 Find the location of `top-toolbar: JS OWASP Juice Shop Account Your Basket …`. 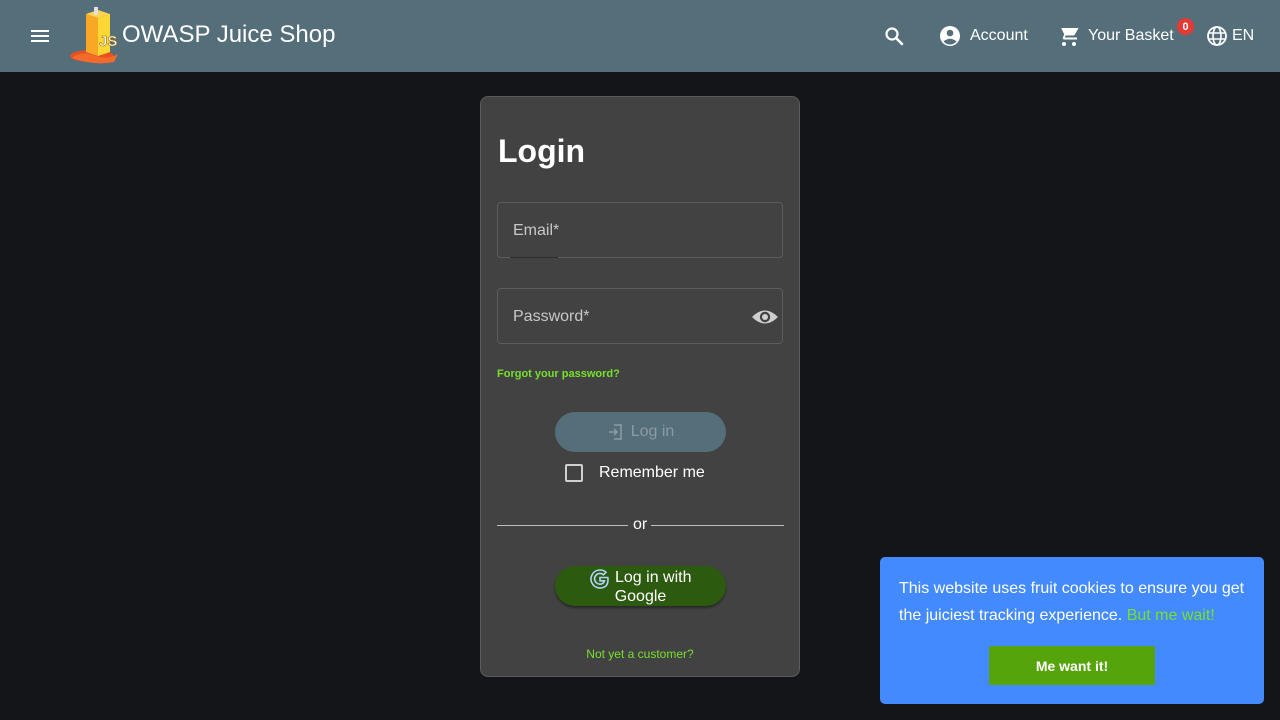

top-toolbar: JS OWASP Juice Shop Account Your Basket … is located at coordinates (640, 36).